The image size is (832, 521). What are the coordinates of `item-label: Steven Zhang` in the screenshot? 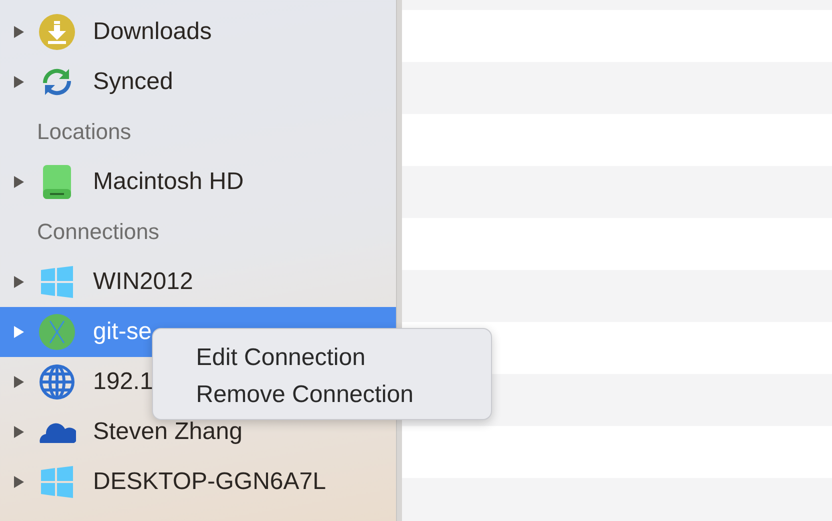 It's located at (167, 432).